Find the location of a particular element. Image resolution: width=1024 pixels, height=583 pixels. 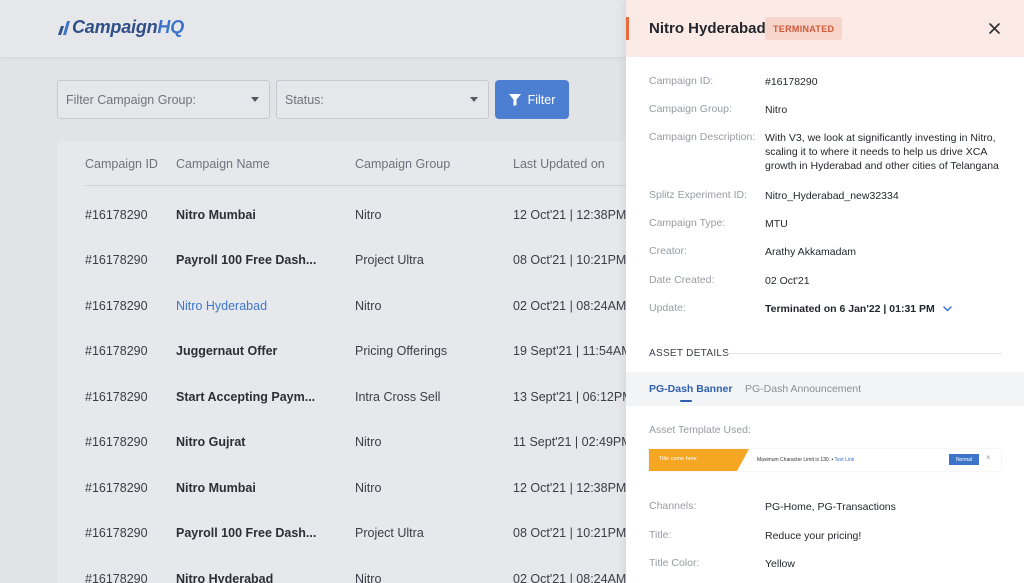

filter-button-label: Filter is located at coordinates (541, 99).